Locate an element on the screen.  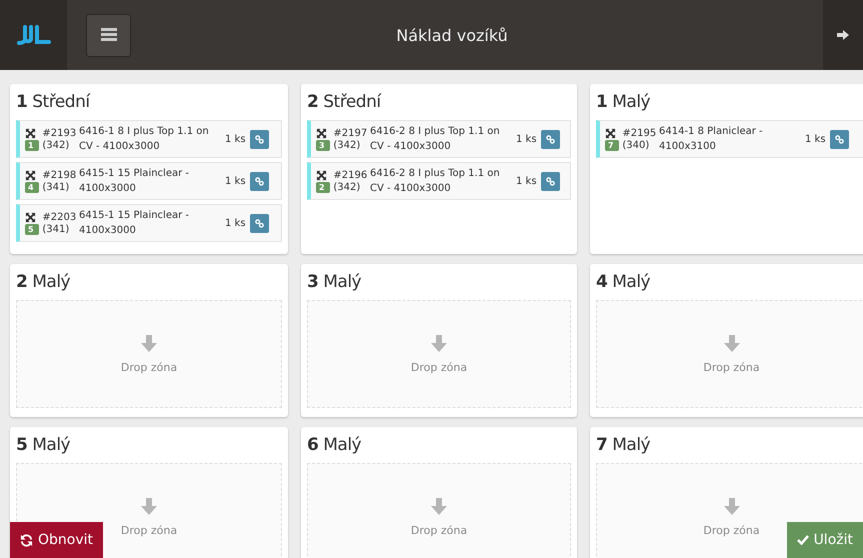
cart-title: 3 Malý is located at coordinates (334, 282).